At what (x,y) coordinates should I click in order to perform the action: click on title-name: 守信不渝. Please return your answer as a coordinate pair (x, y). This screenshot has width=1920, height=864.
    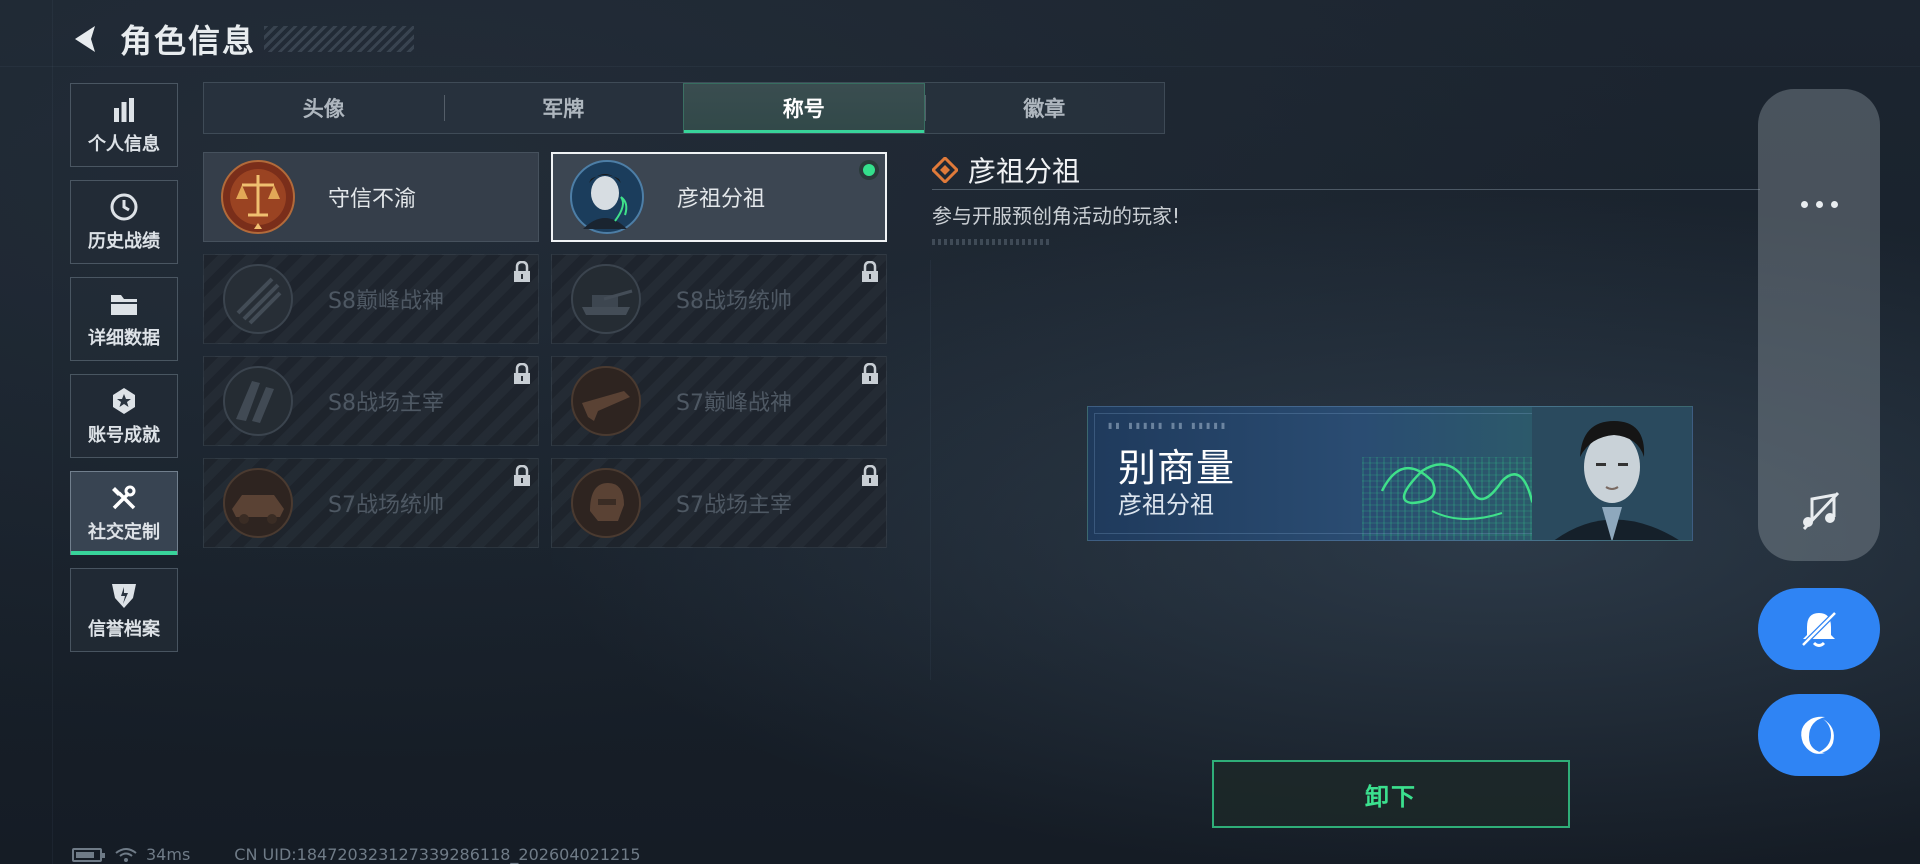
    Looking at the image, I should click on (372, 199).